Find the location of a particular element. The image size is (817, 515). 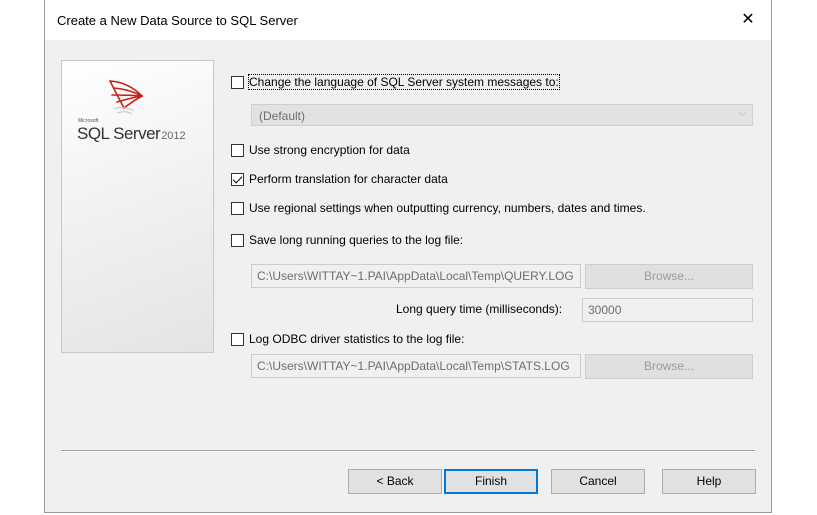

title-bar: Create a New Data Source to SQL Server ✕ is located at coordinates (408, 20).